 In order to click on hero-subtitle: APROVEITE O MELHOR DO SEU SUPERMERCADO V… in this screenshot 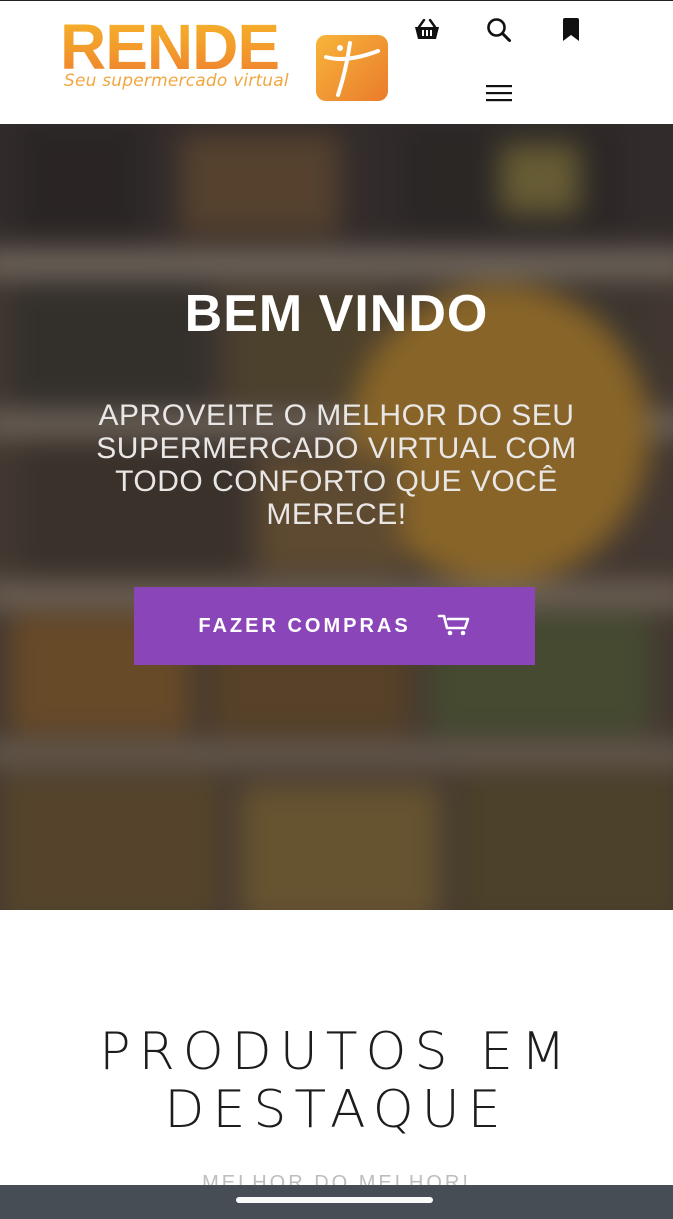, I will do `click(336, 465)`.